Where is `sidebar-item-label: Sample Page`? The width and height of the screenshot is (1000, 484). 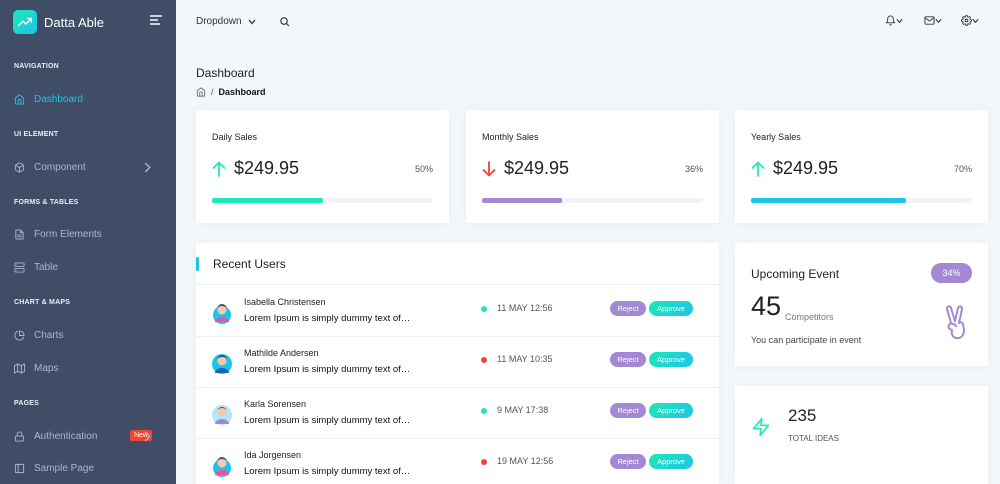 sidebar-item-label: Sample Page is located at coordinates (64, 468).